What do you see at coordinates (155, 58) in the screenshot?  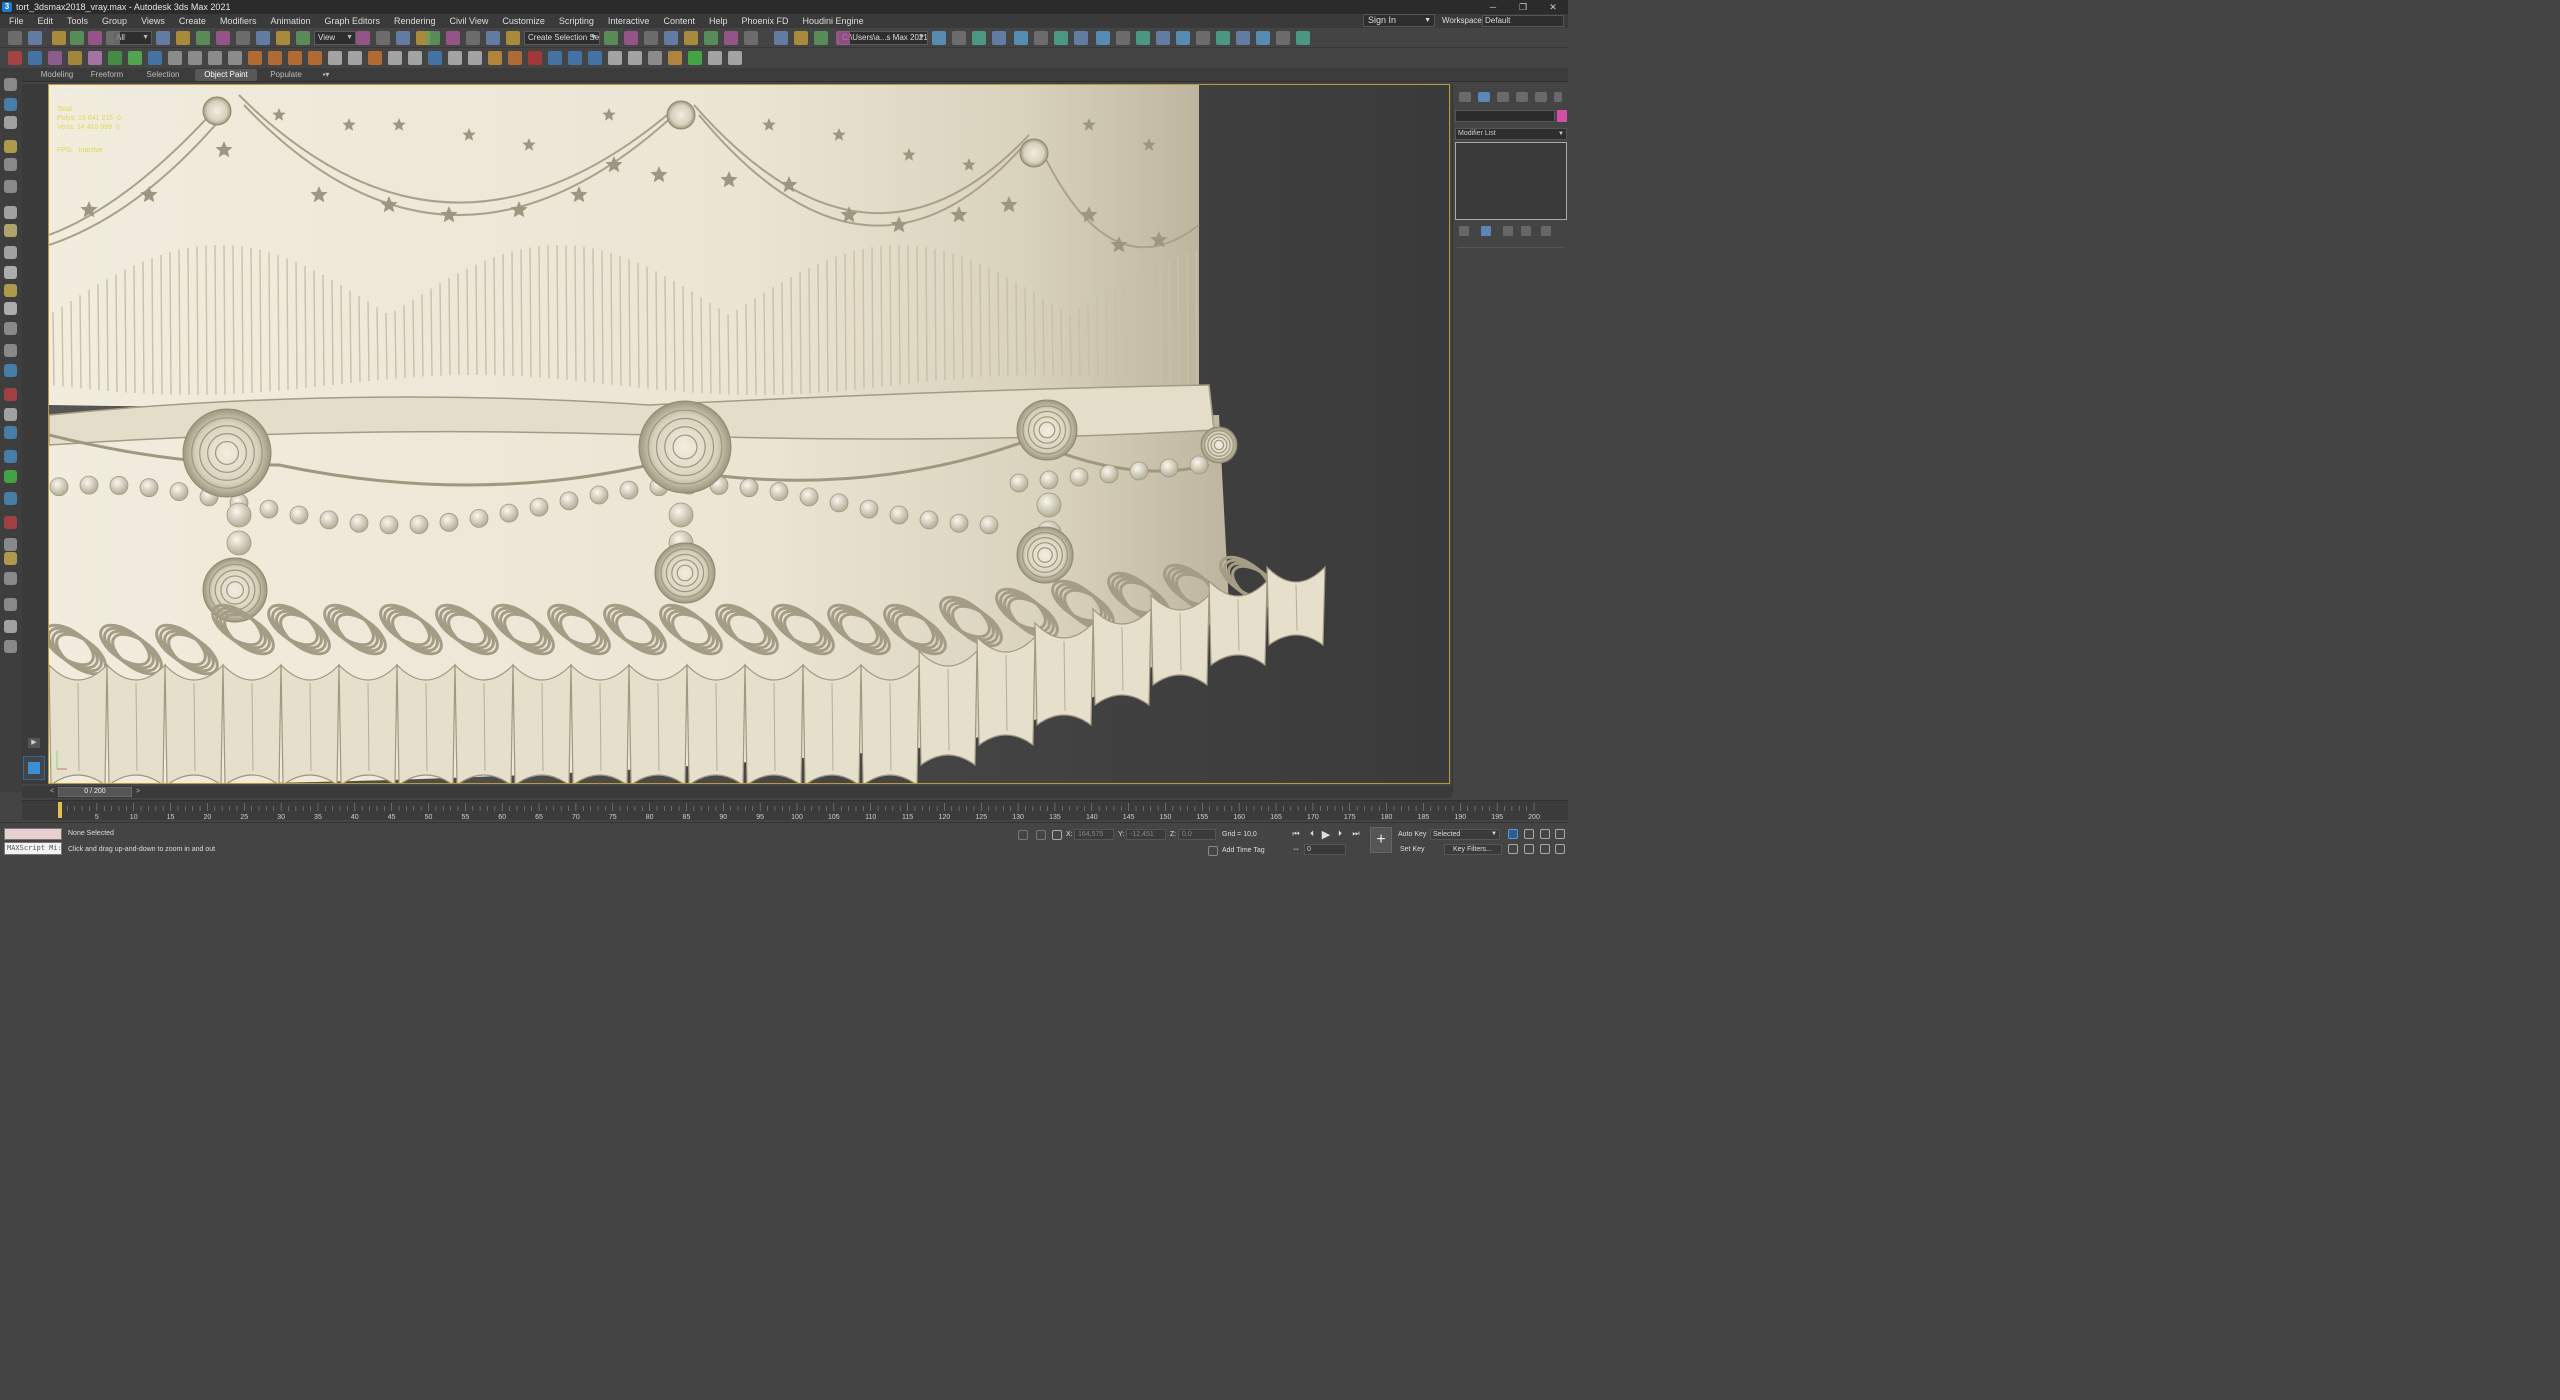 I see `toolbar2-tool-8-icon` at bounding box center [155, 58].